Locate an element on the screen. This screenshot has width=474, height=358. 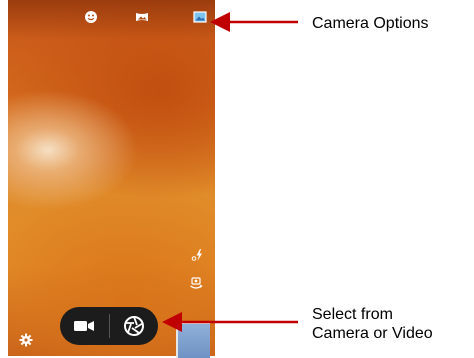
select-mode-label-line2: Camera or Video is located at coordinates (372, 333).